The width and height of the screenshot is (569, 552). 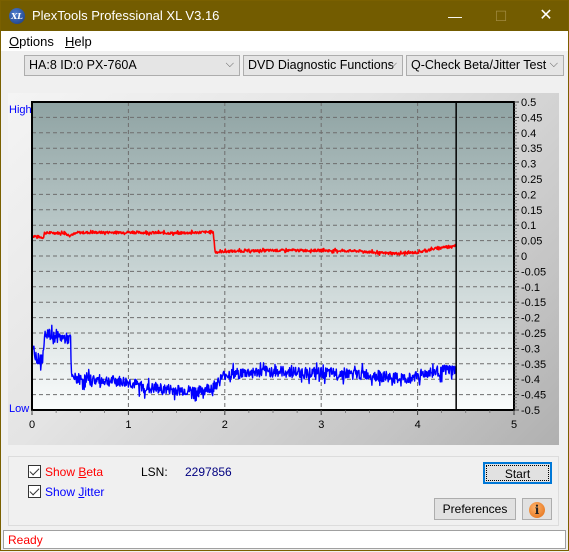 I want to click on show-beta-text: Show, so click(x=62, y=472).